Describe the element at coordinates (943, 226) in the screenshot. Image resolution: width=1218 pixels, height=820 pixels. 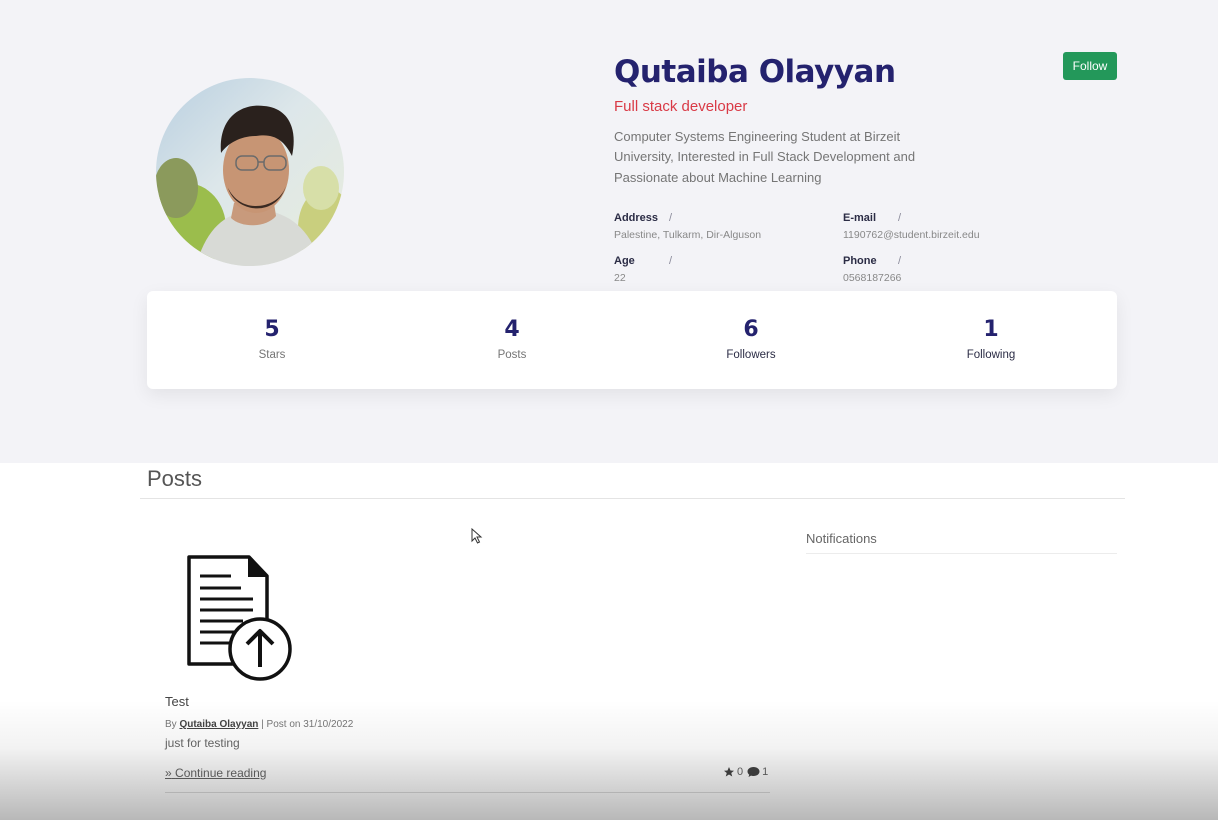
I see `info-email: E-mail / 1190762@student.birzeit.edu` at that location.